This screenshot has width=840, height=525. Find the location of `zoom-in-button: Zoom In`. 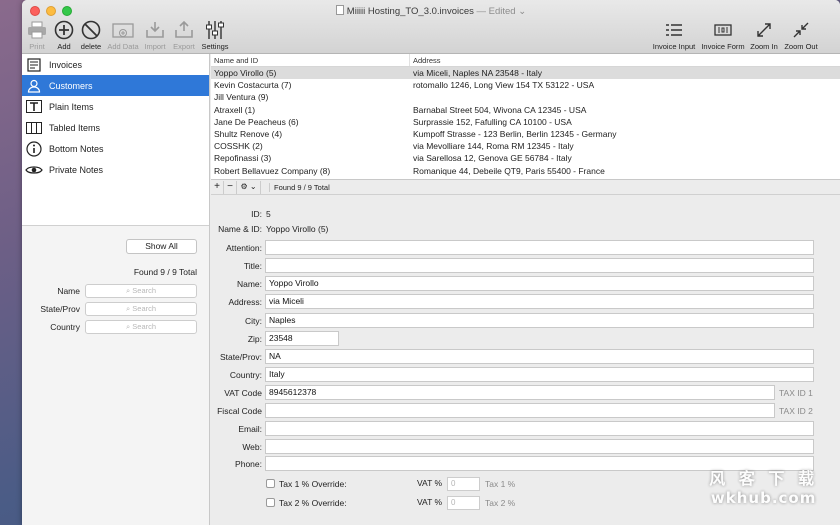

zoom-in-button: Zoom In is located at coordinates (764, 35).